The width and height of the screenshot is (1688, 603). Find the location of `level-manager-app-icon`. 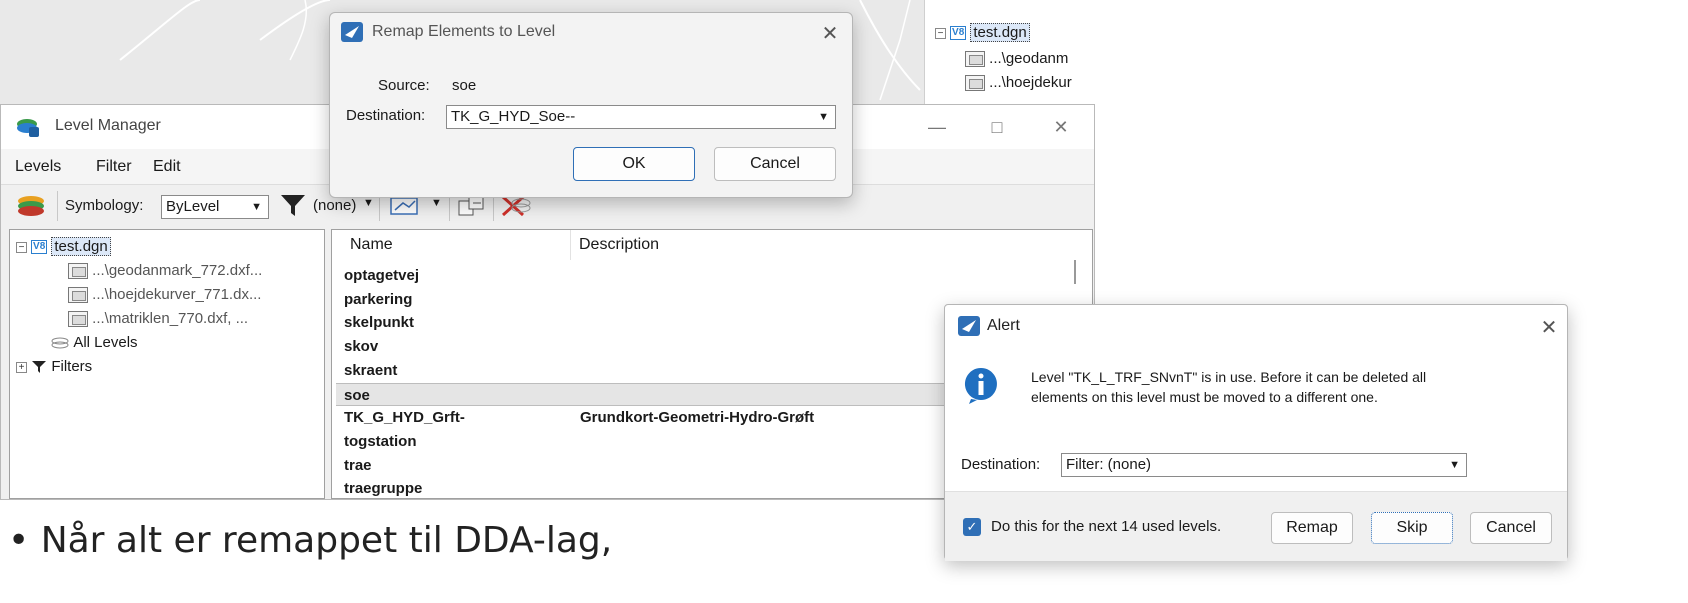

level-manager-app-icon is located at coordinates (28, 128).